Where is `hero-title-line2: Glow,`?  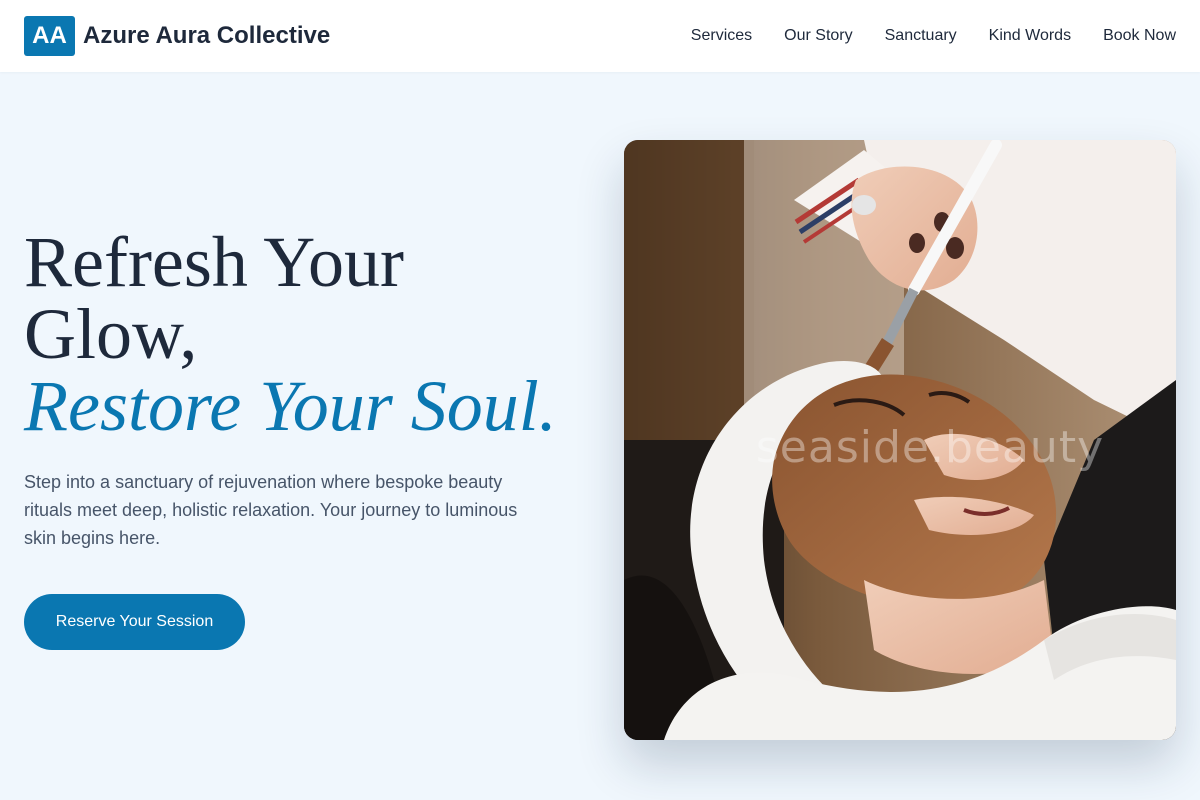
hero-title-line2: Glow, is located at coordinates (111, 334).